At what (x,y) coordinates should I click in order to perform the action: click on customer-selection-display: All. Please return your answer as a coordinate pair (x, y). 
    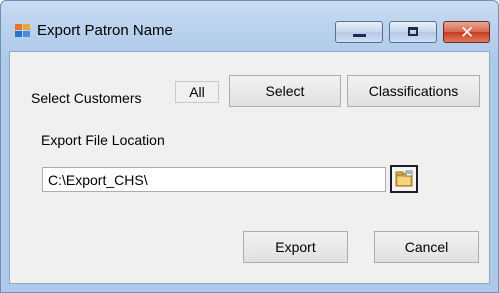
    Looking at the image, I should click on (197, 92).